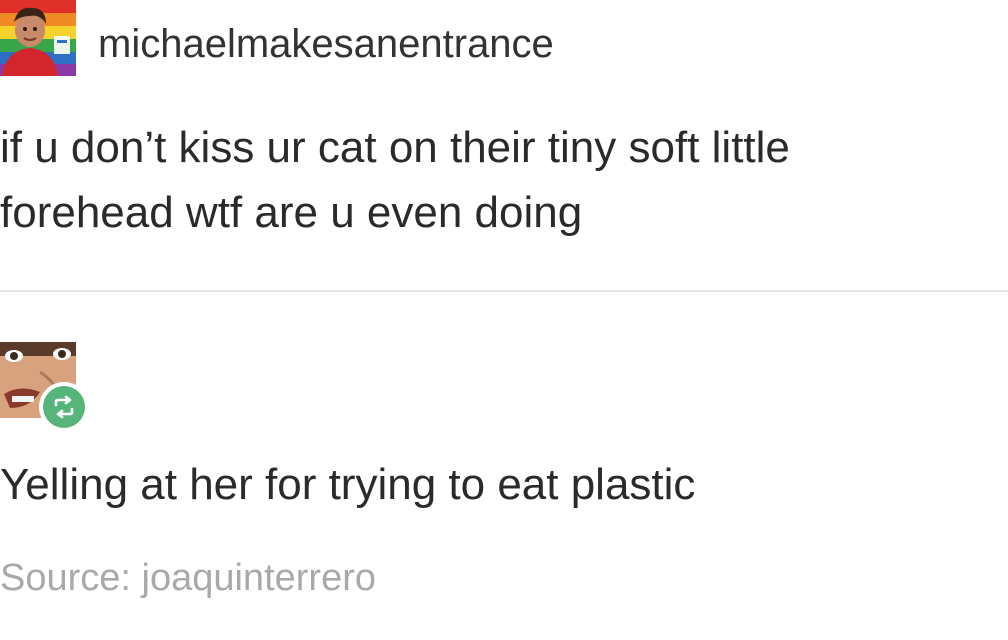  I want to click on avatar-michaelmakesanentrance, so click(38, 38).